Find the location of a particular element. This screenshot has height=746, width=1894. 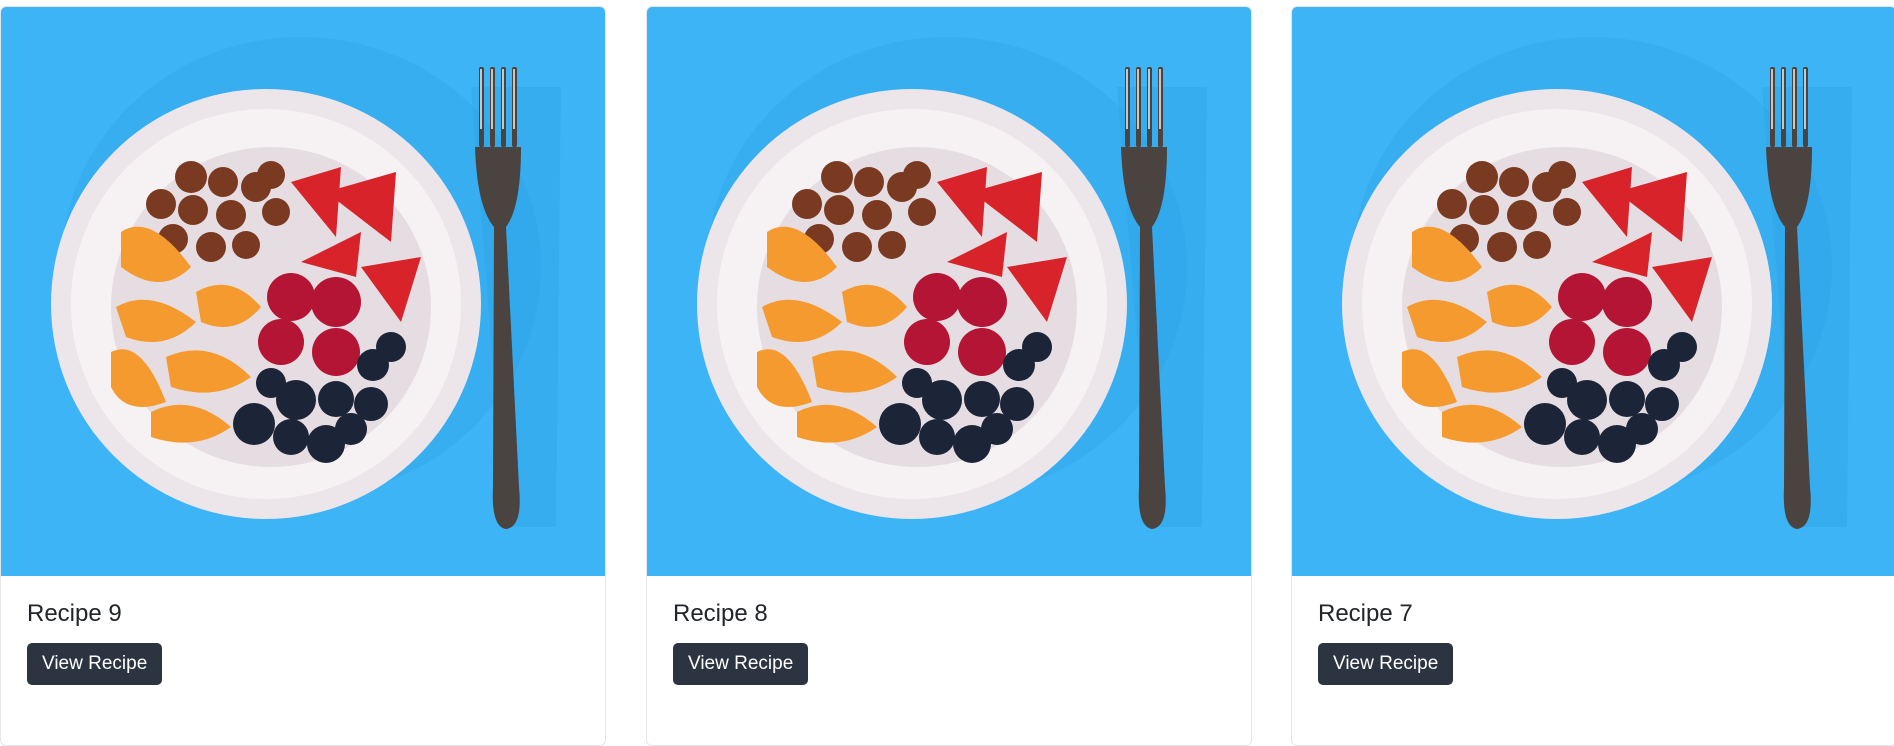

card-body: Recipe 8 View Recipe is located at coordinates (949, 642).